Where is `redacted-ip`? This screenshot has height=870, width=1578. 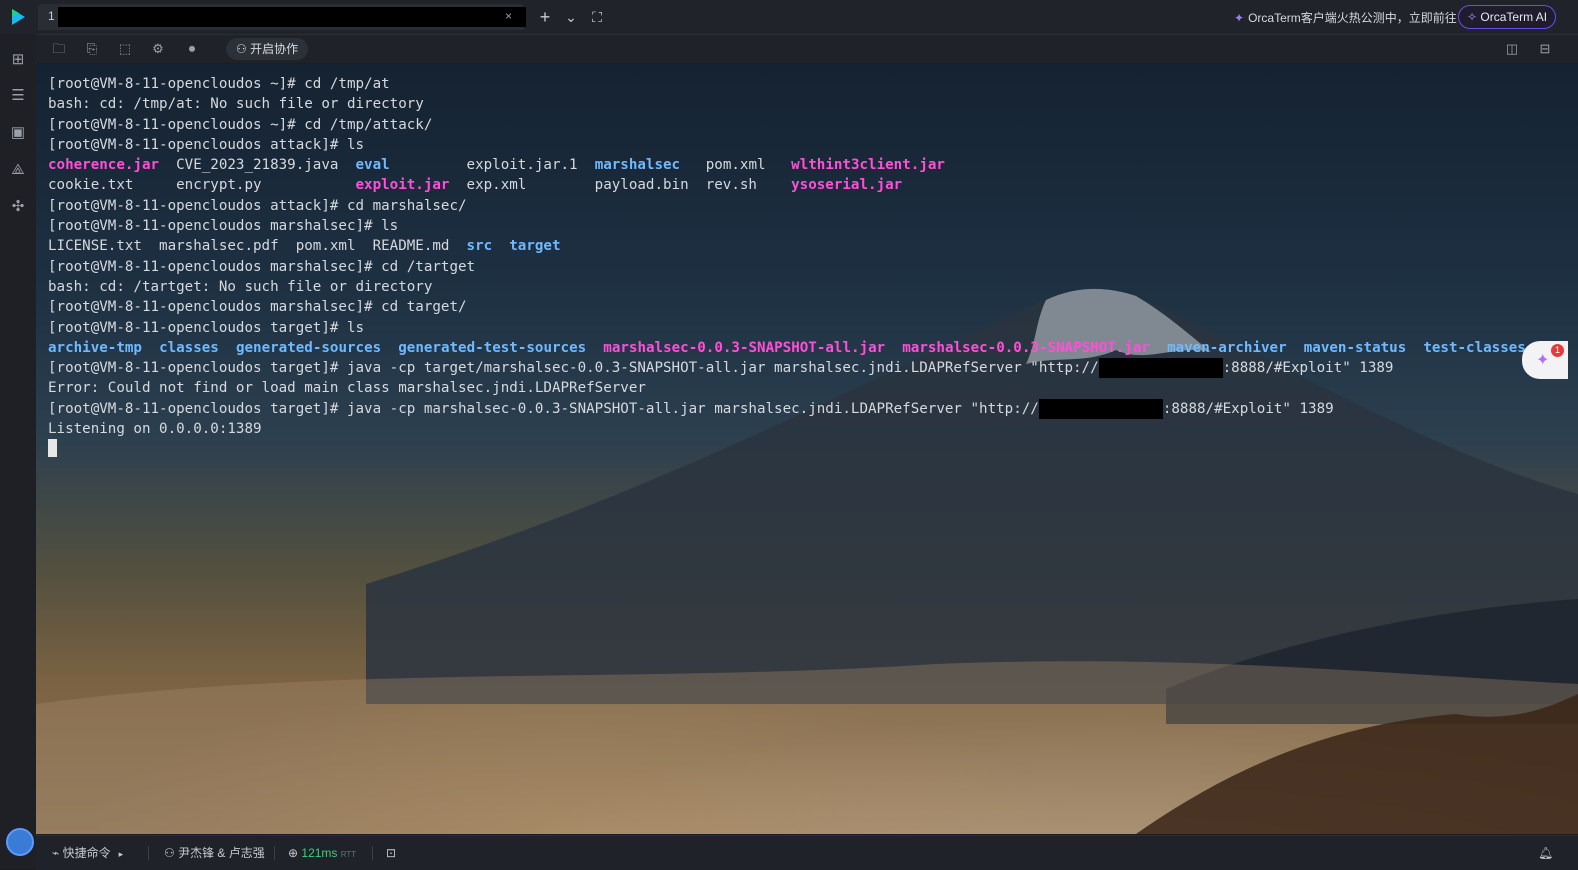 redacted-ip is located at coordinates (1160, 368).